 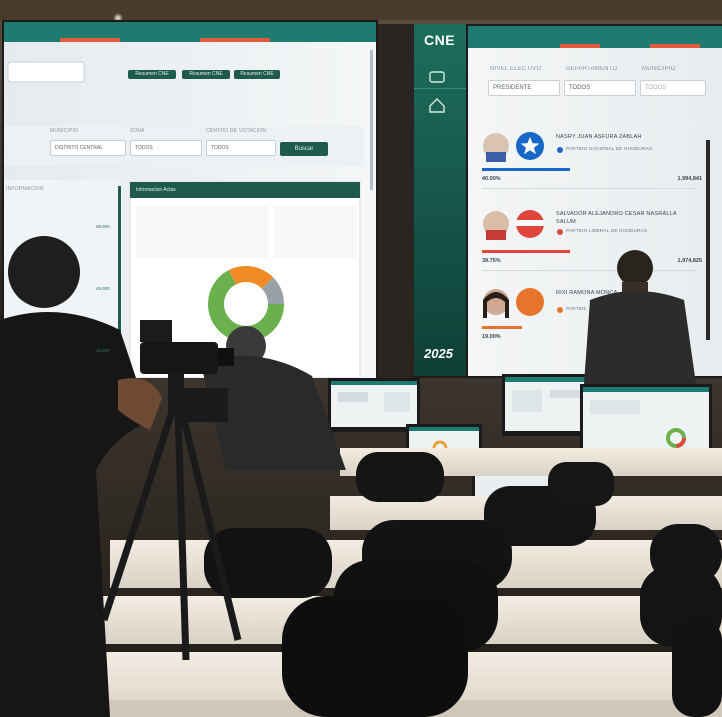 What do you see at coordinates (590, 270) in the screenshot?
I see `candidate-2-separator` at bounding box center [590, 270].